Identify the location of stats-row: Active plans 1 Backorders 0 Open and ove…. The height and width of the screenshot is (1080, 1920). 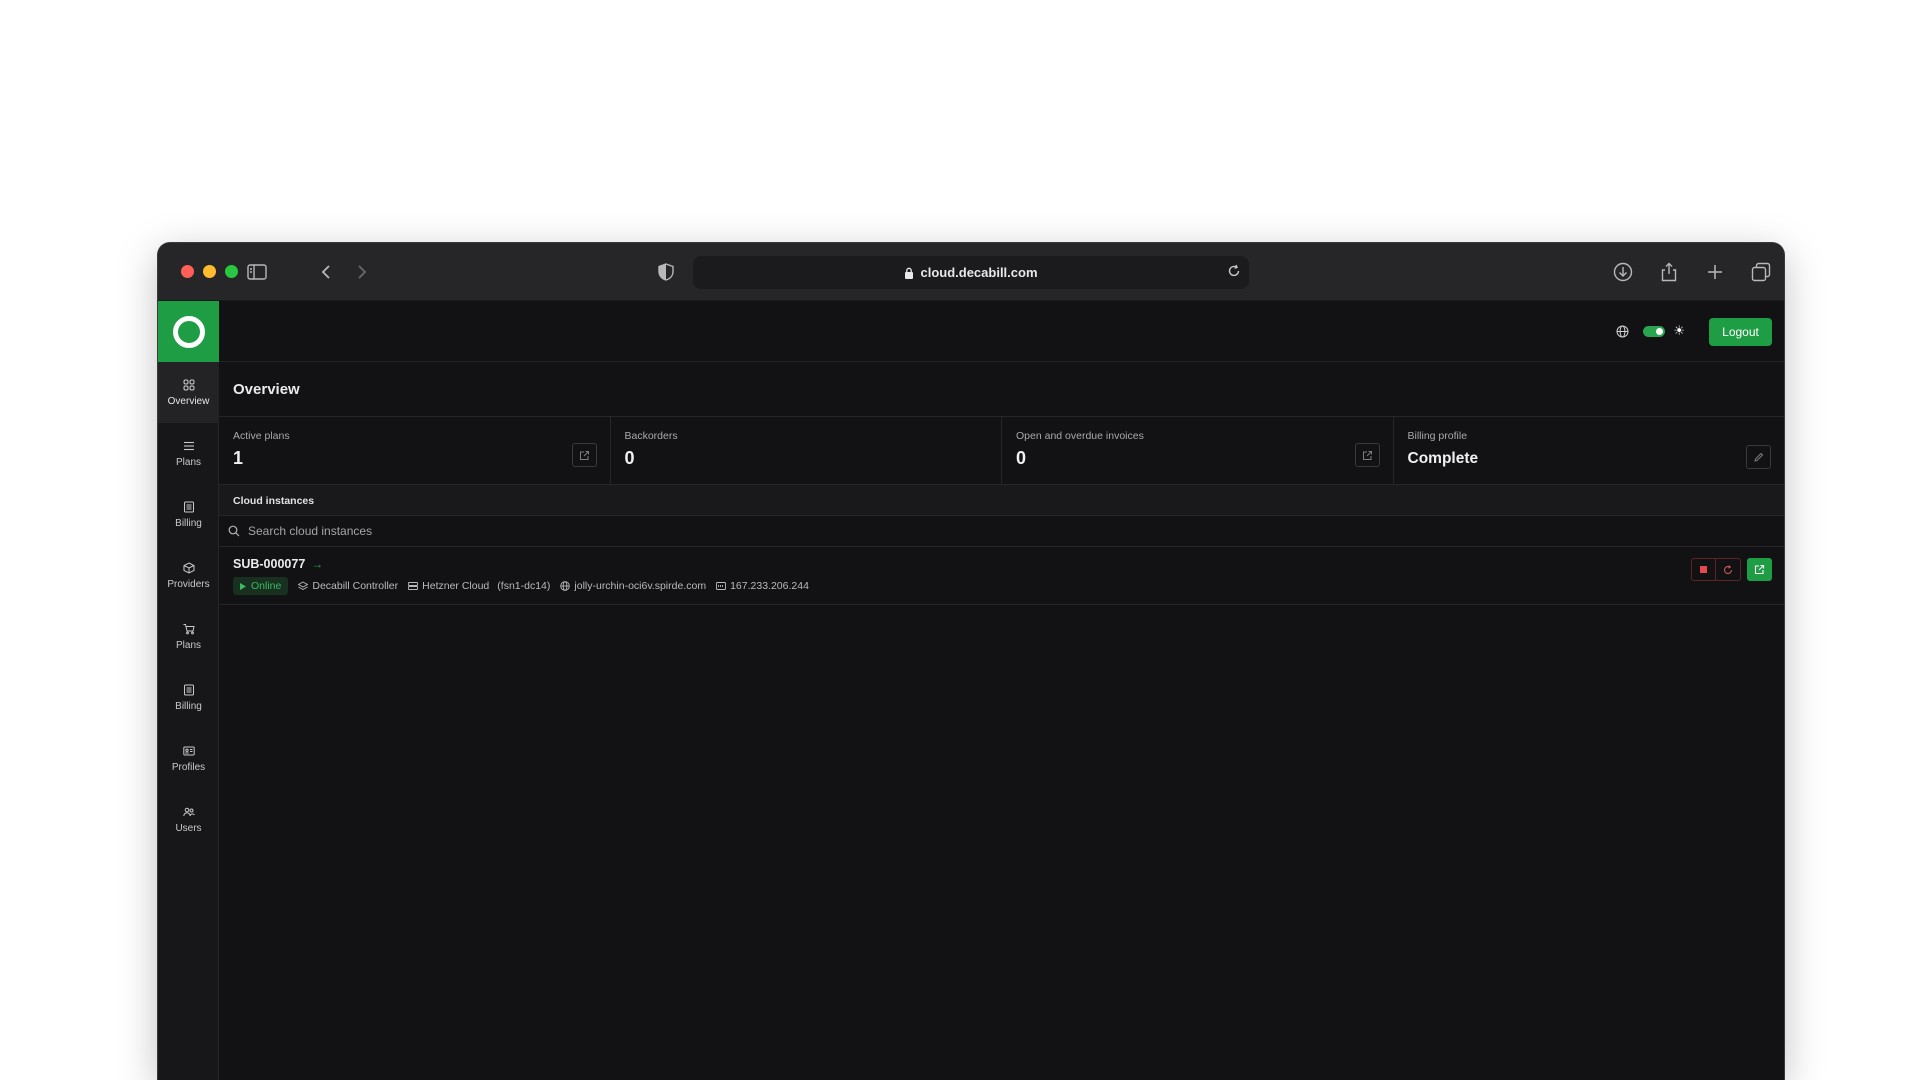
(1001, 451).